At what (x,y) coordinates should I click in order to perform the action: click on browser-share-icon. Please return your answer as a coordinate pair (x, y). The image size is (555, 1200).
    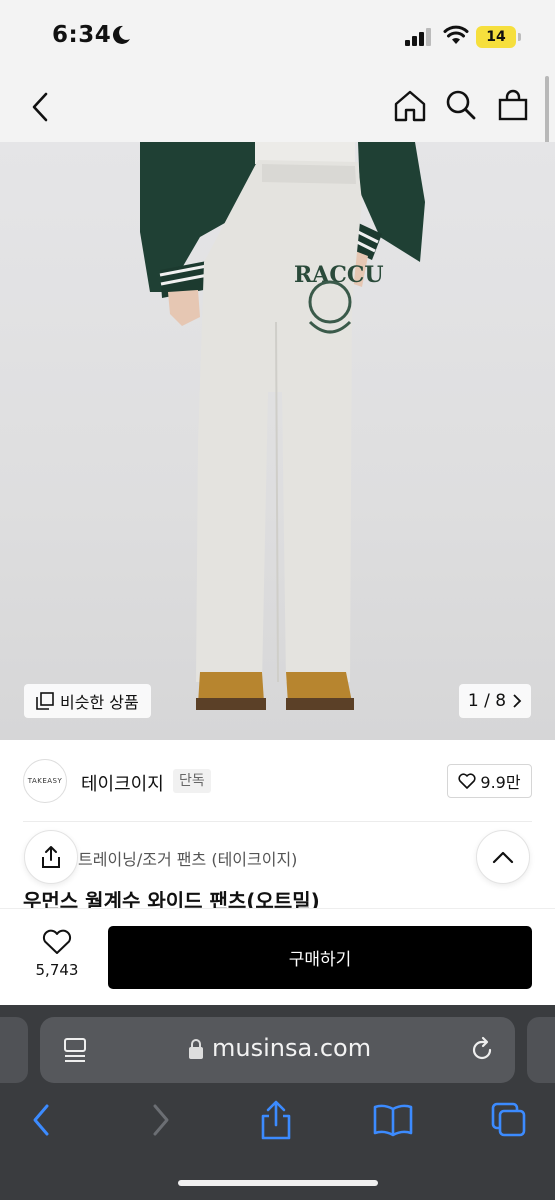
    Looking at the image, I should click on (276, 1120).